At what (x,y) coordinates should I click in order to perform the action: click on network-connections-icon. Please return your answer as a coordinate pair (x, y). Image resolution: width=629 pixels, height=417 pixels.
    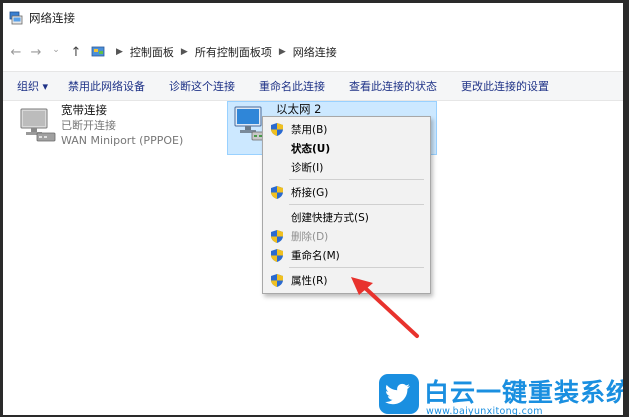
    Looking at the image, I should click on (16, 18).